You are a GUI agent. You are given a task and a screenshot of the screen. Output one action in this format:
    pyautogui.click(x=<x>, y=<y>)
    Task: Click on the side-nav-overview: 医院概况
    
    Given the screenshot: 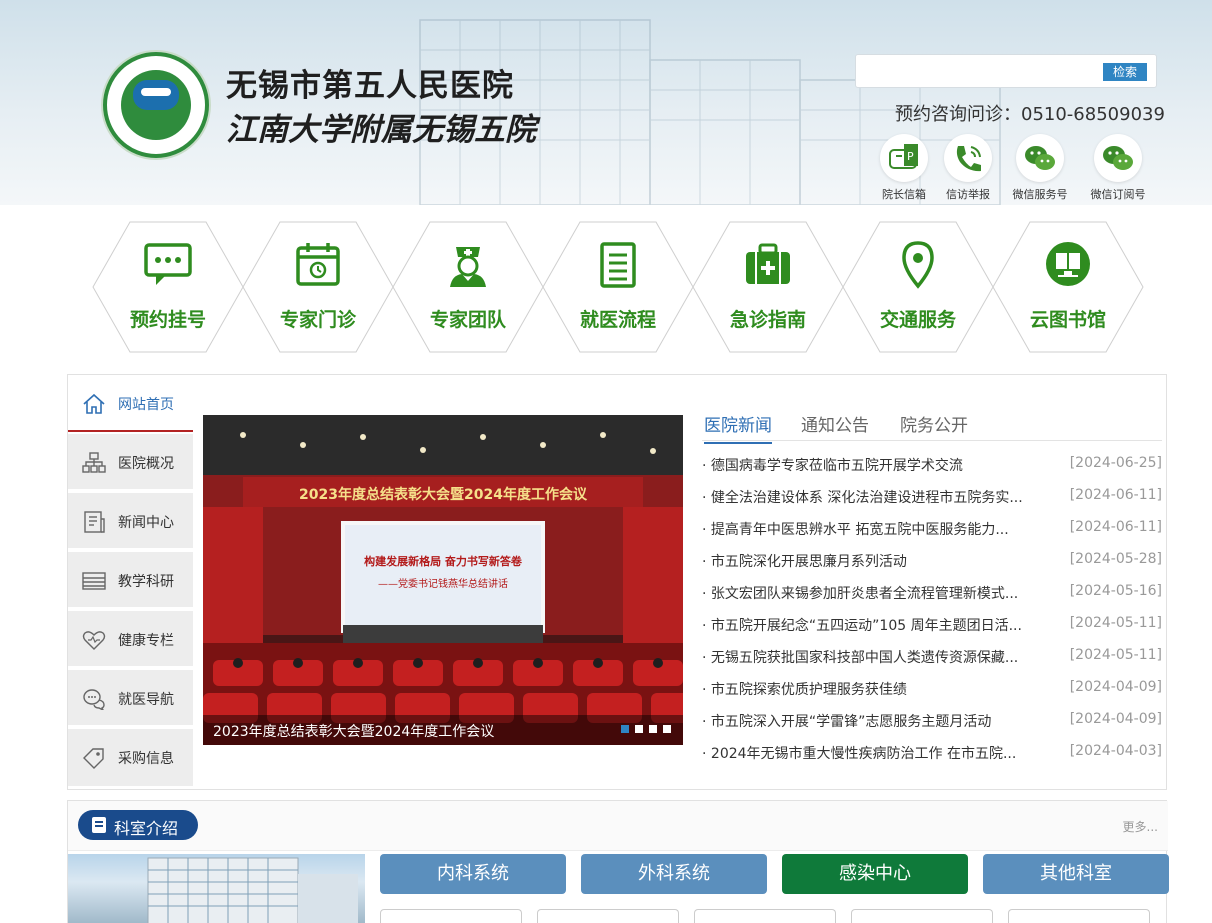 What is the action you would take?
    pyautogui.click(x=130, y=462)
    